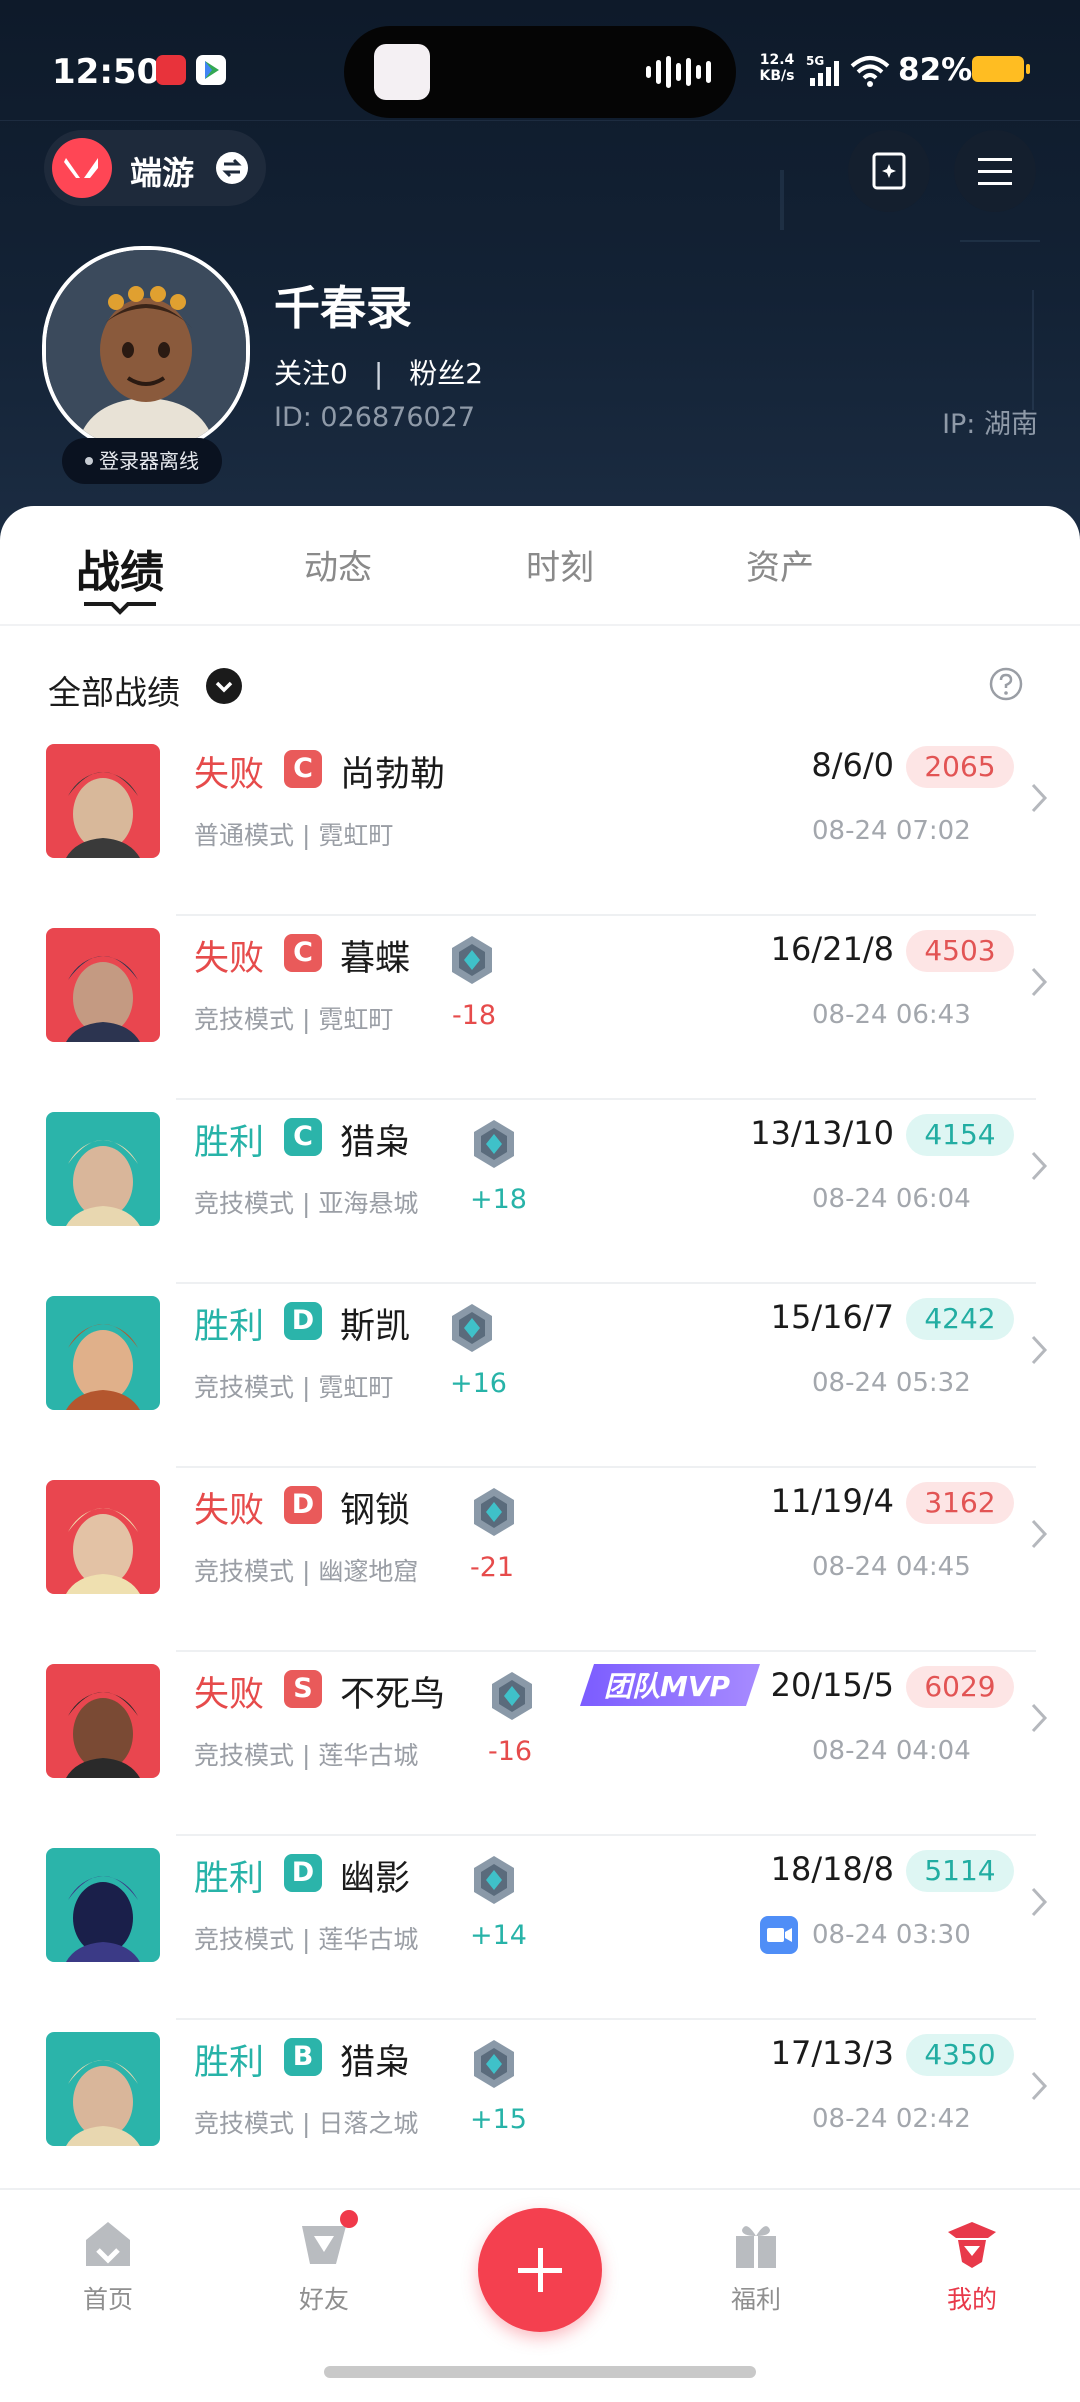 The height and width of the screenshot is (2402, 1080). Describe the element at coordinates (393, 775) in the screenshot. I see `agent-name: 尚勃勒` at that location.